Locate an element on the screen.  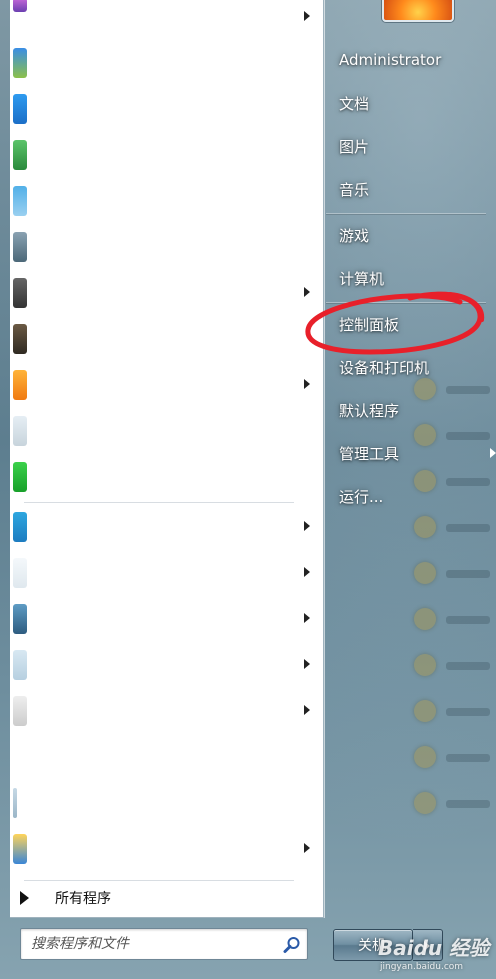
menu-item-label: 管理工具 is located at coordinates (369, 453).